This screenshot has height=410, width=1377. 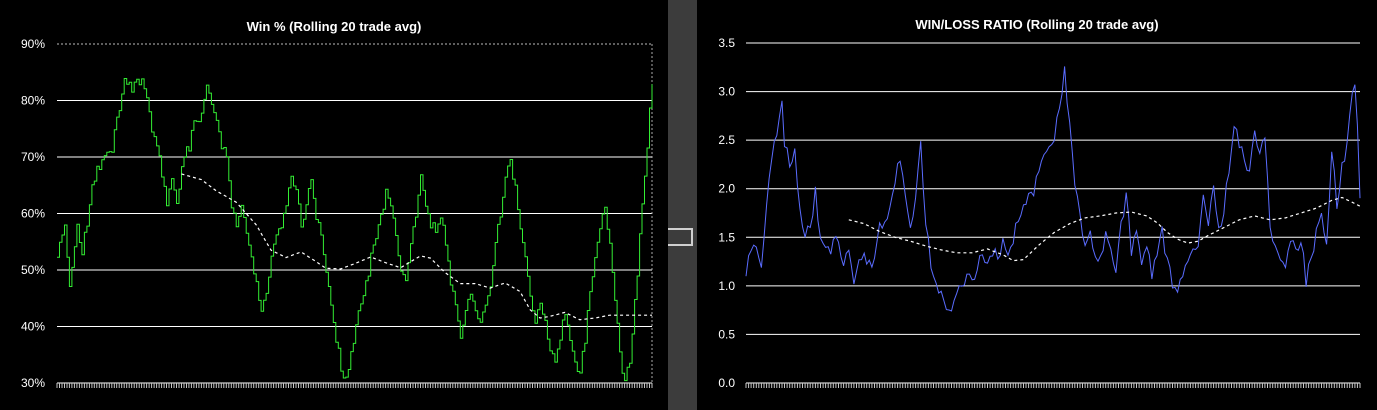 What do you see at coordinates (726, 213) in the screenshot?
I see `y-axis-ticks: 3.5 3.0 2.5 2.0 1.5 1.0 0.5 0.0` at bounding box center [726, 213].